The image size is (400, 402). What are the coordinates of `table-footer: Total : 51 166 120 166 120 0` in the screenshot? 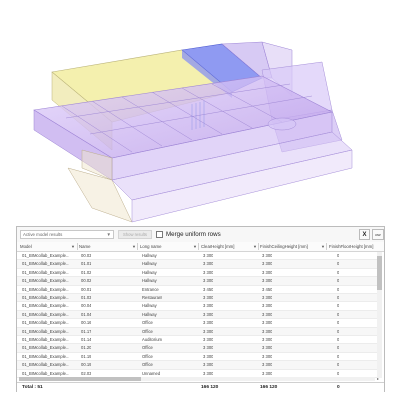 It's located at (200, 387).